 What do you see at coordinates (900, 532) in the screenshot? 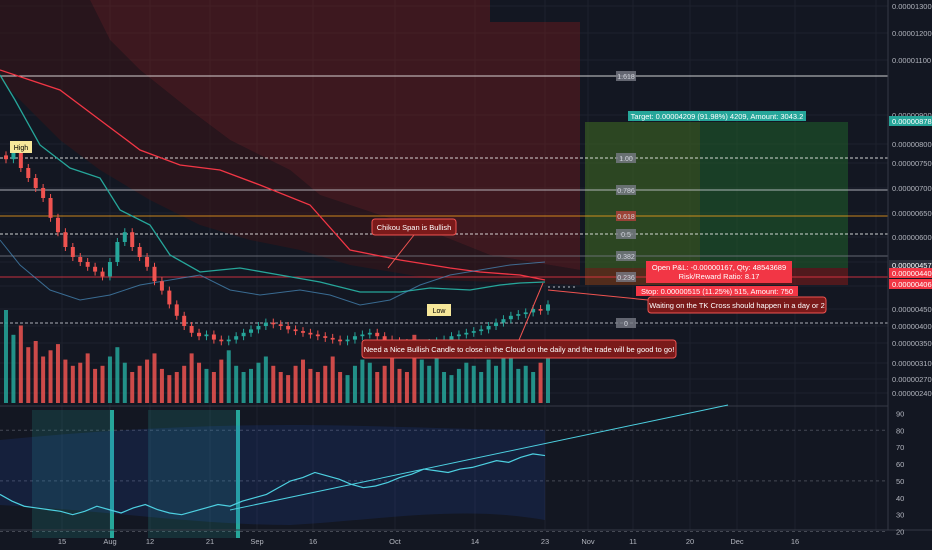
I see `rsi-tick-label: 20` at bounding box center [900, 532].